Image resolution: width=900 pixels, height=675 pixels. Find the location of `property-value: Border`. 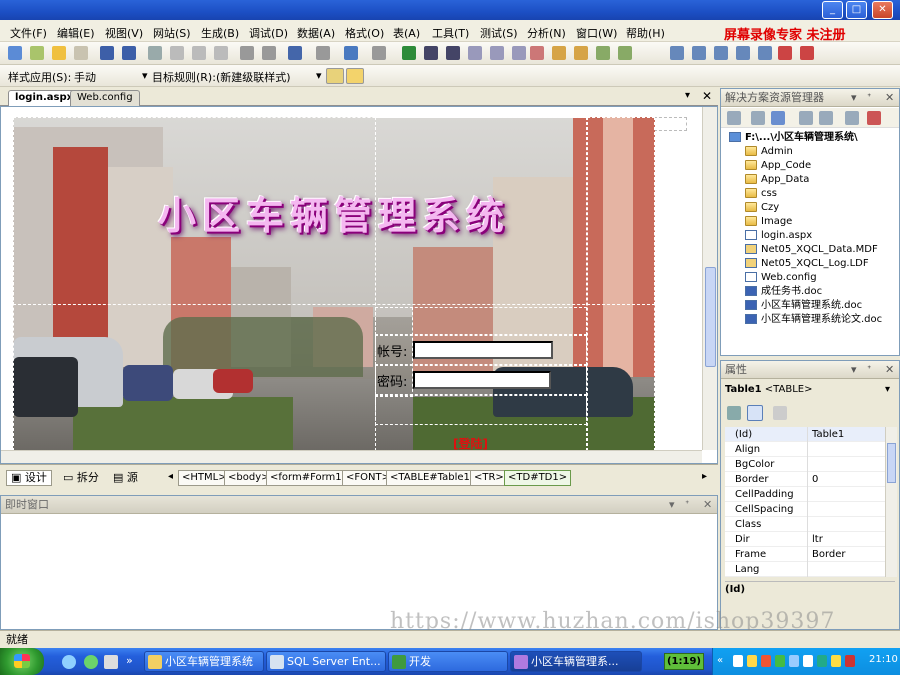

property-value: Border is located at coordinates (846, 554).